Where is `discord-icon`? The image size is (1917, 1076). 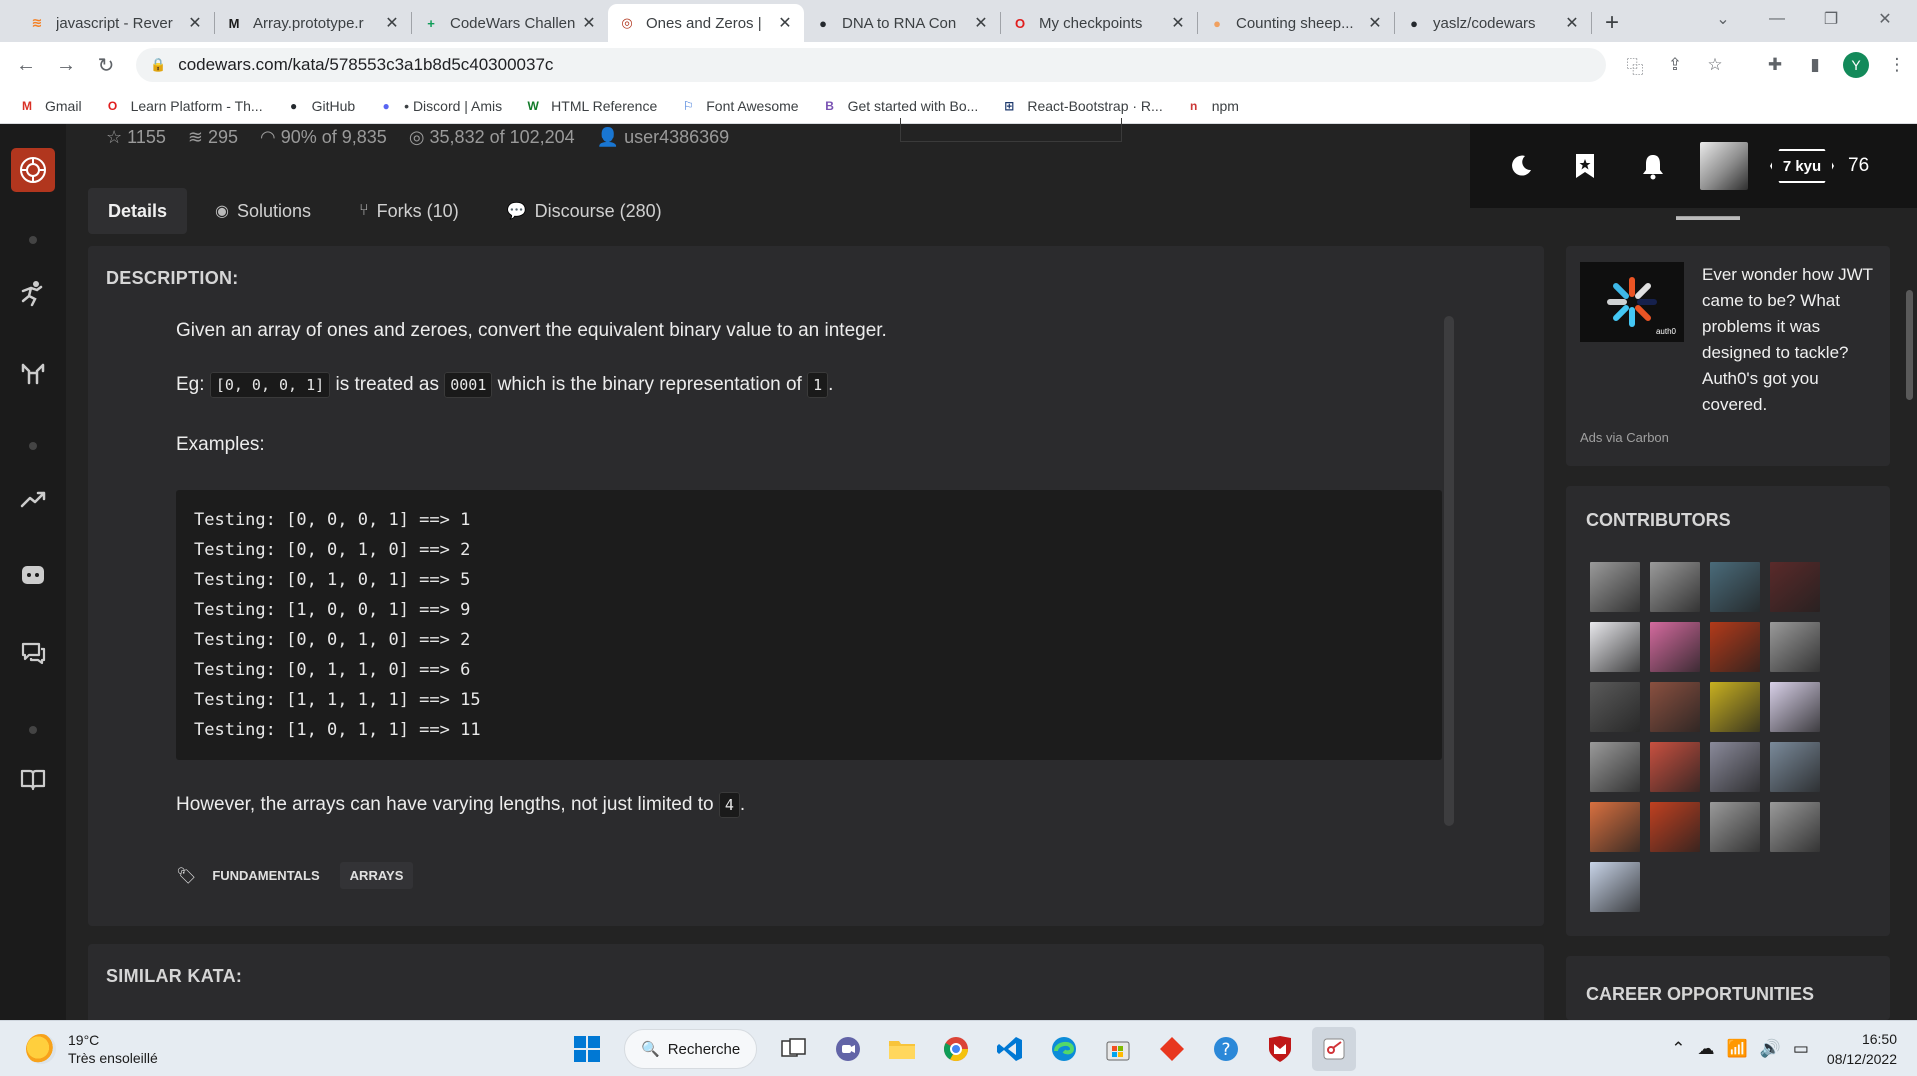
discord-icon is located at coordinates (33, 575).